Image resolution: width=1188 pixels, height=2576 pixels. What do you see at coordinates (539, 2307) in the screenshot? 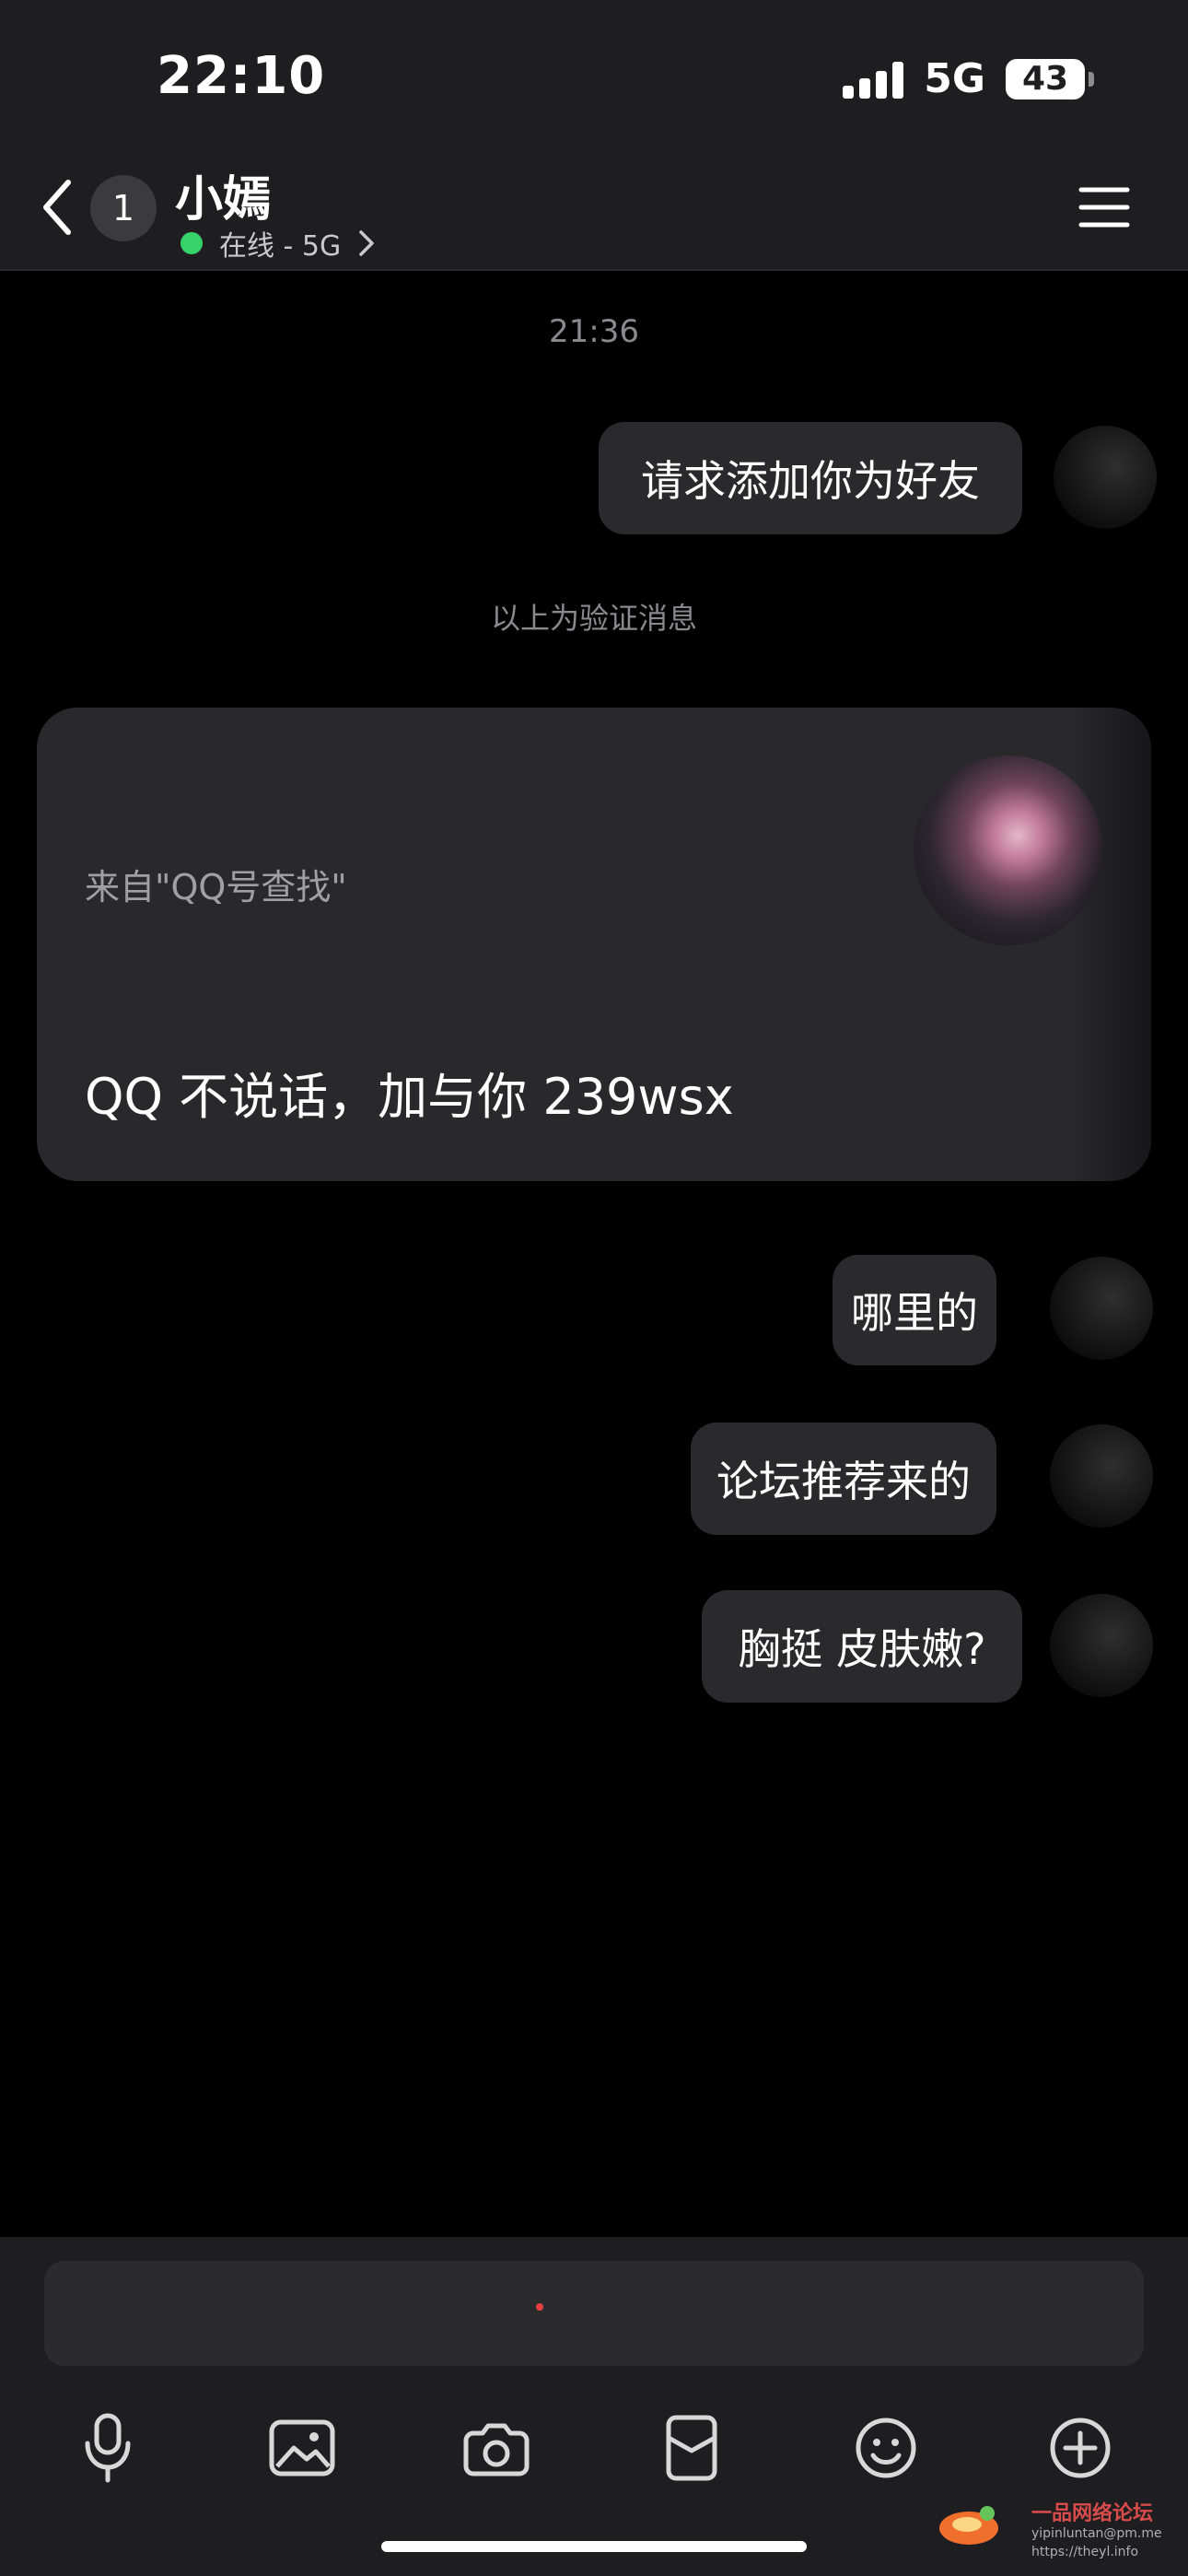
I see `cursor-dot` at bounding box center [539, 2307].